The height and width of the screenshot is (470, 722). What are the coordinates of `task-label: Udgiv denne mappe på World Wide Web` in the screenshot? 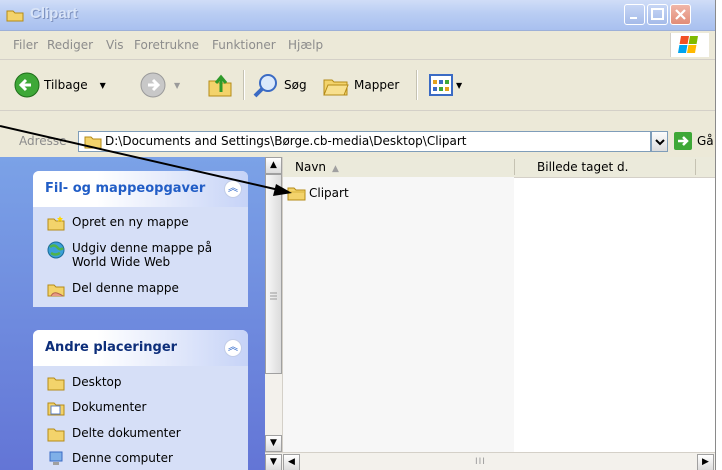 It's located at (142, 255).